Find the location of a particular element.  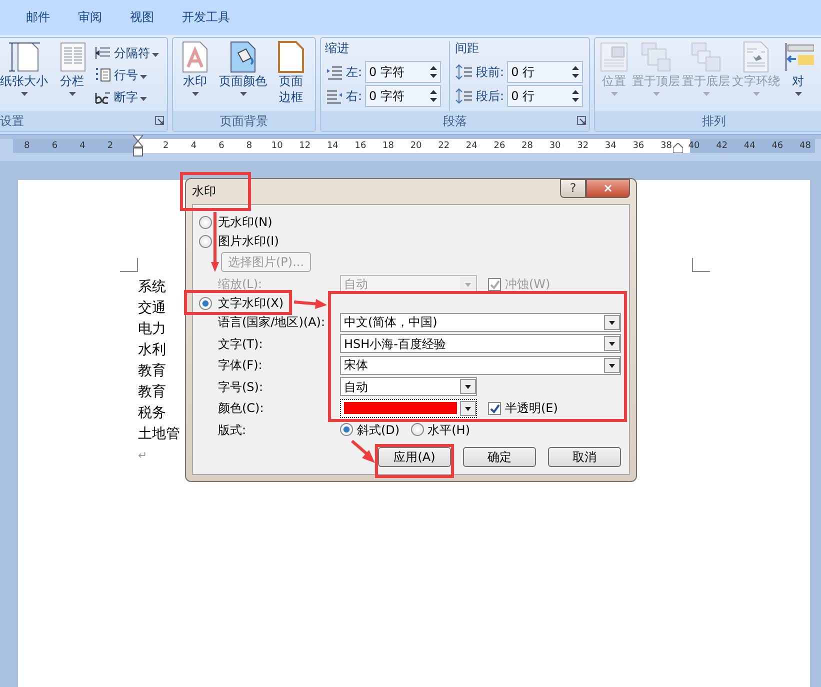

ribbon-button: 水印 is located at coordinates (195, 76).